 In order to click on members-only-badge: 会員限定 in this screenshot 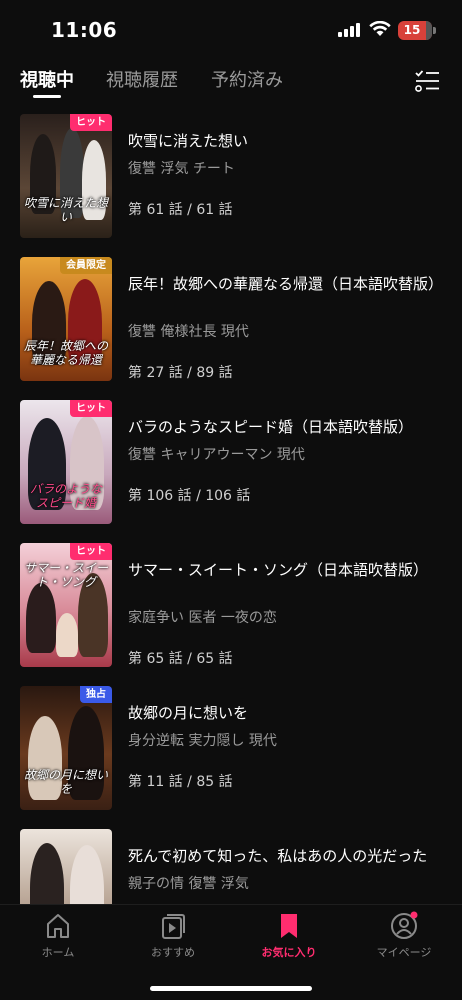, I will do `click(86, 265)`.